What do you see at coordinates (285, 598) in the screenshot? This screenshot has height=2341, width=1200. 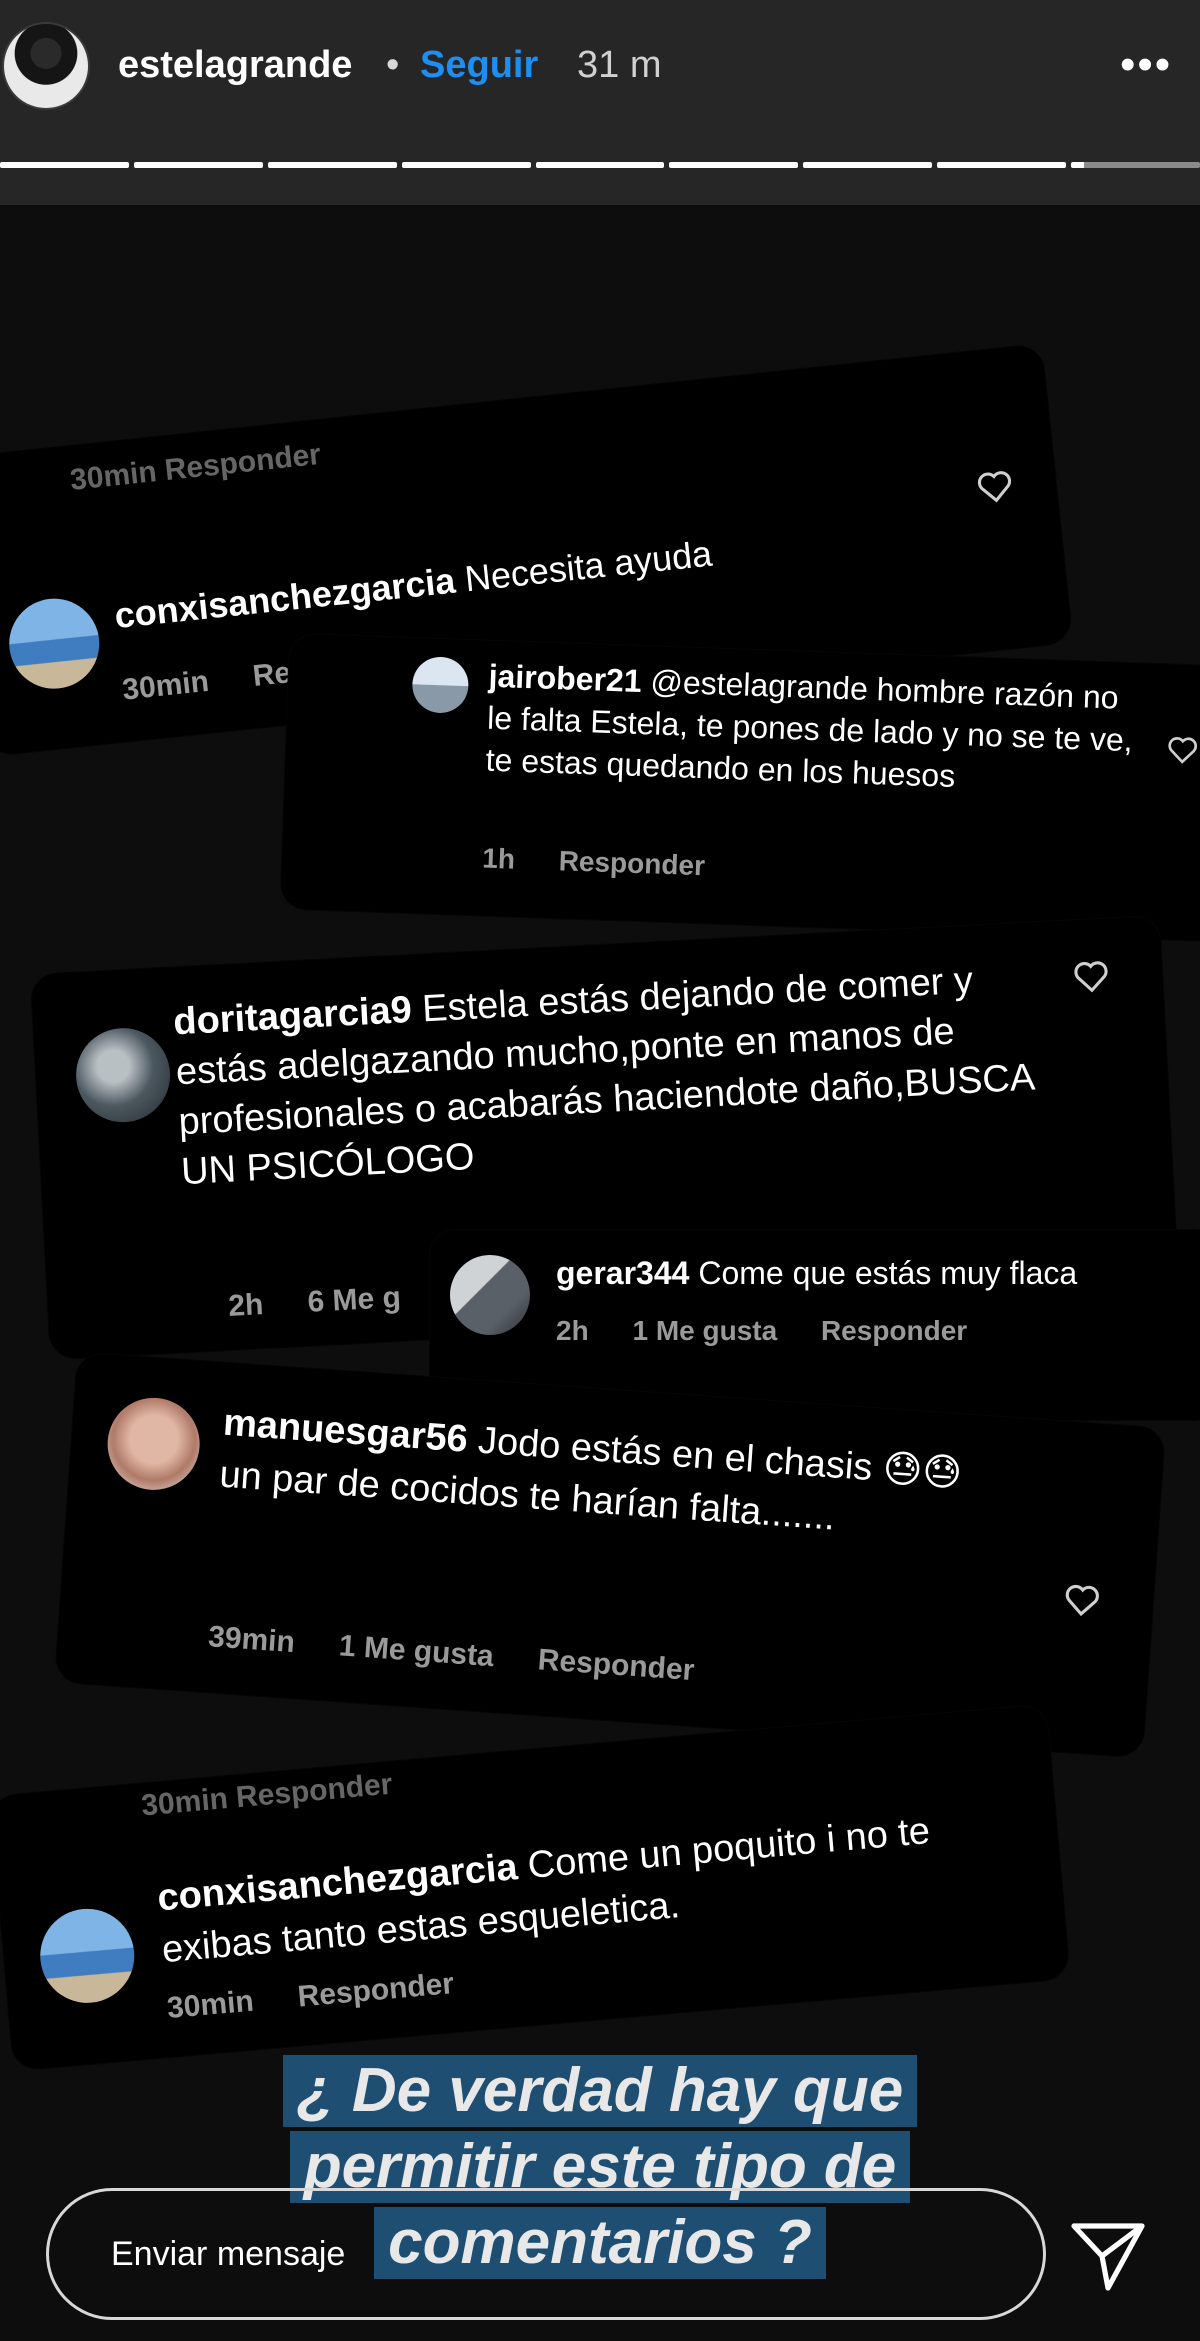 I see `comment-username: conxisanchezgarcia` at bounding box center [285, 598].